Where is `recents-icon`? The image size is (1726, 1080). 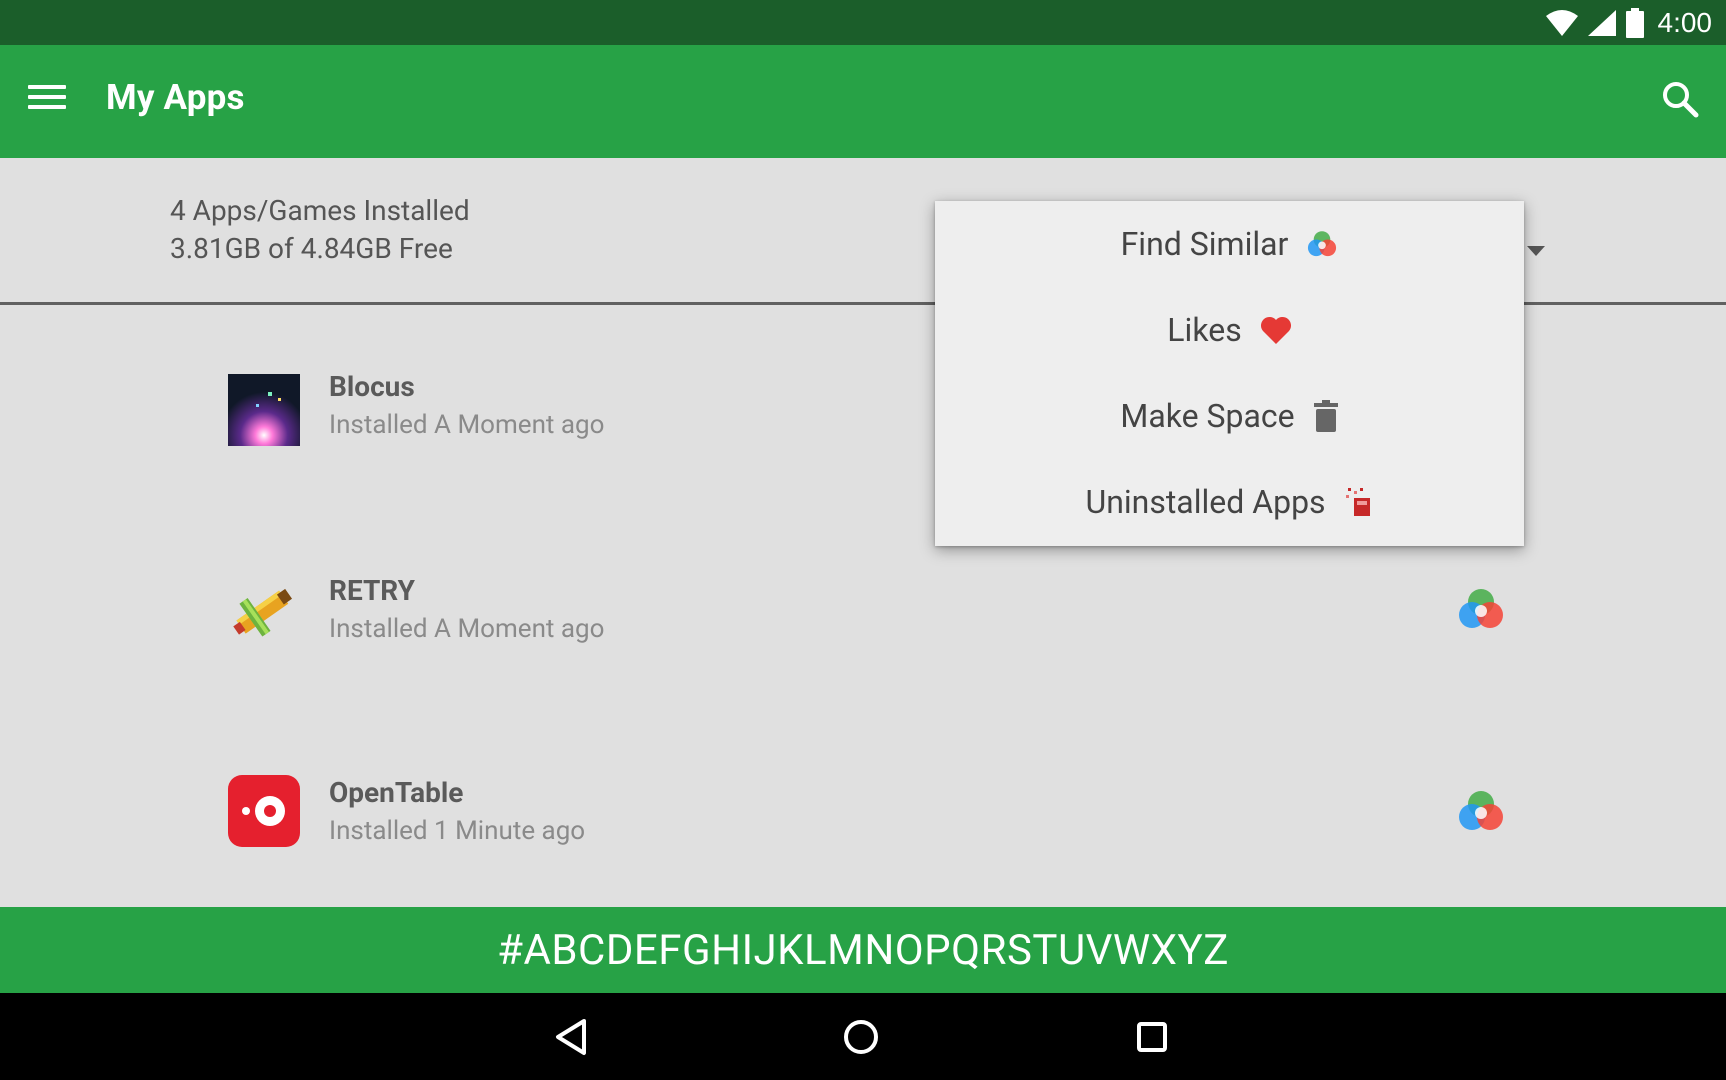
recents-icon is located at coordinates (1152, 1037).